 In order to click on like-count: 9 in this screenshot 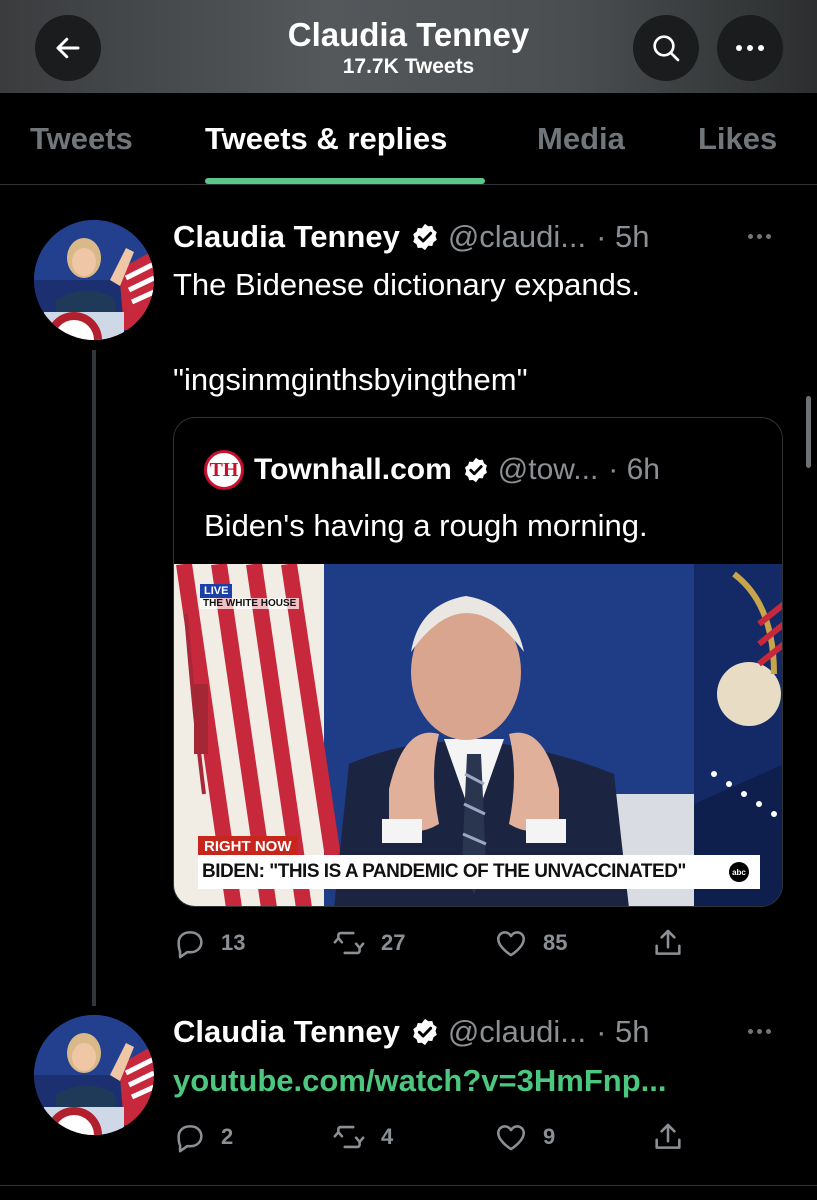, I will do `click(549, 1136)`.